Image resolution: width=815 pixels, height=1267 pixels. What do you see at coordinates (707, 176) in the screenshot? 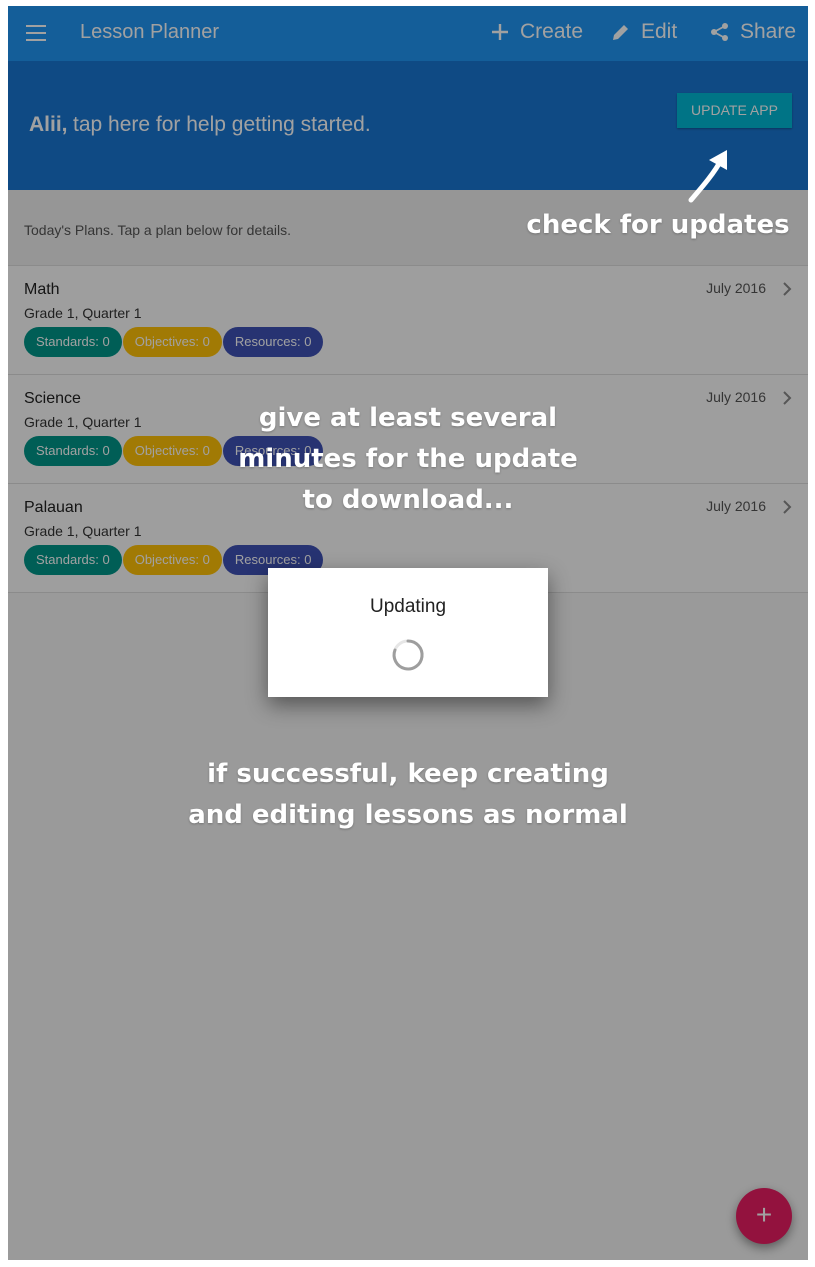
I see `annotation-arrow-icon` at bounding box center [707, 176].